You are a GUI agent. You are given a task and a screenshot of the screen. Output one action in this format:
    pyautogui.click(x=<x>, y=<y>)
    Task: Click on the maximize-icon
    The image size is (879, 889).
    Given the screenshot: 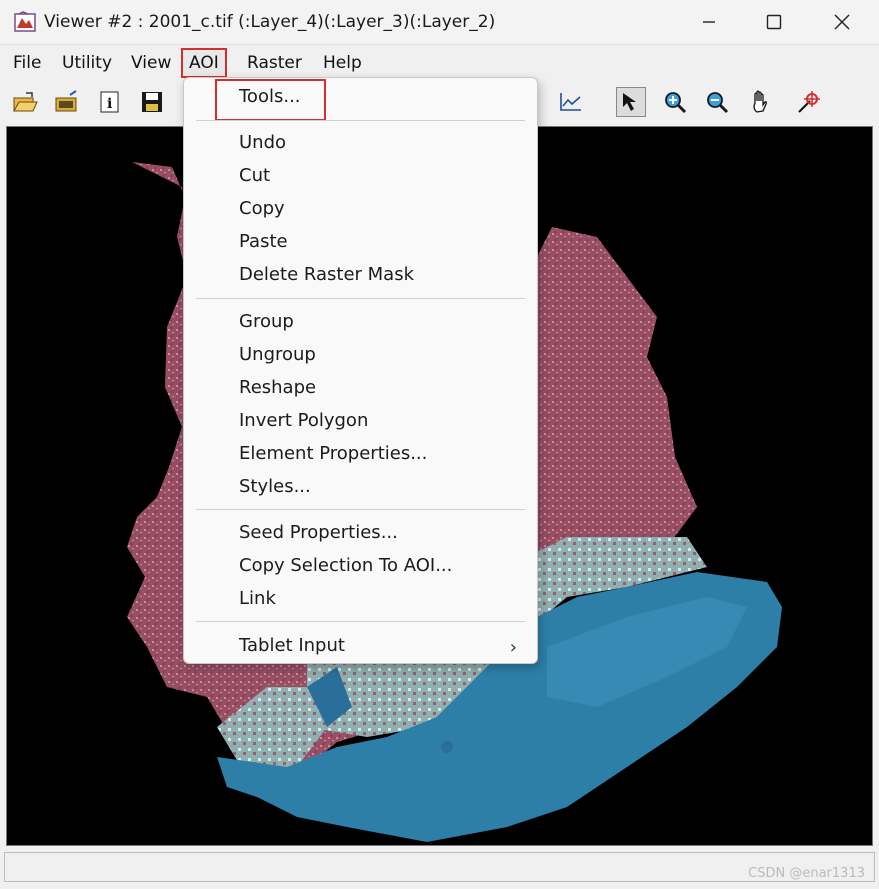 What is the action you would take?
    pyautogui.click(x=774, y=22)
    